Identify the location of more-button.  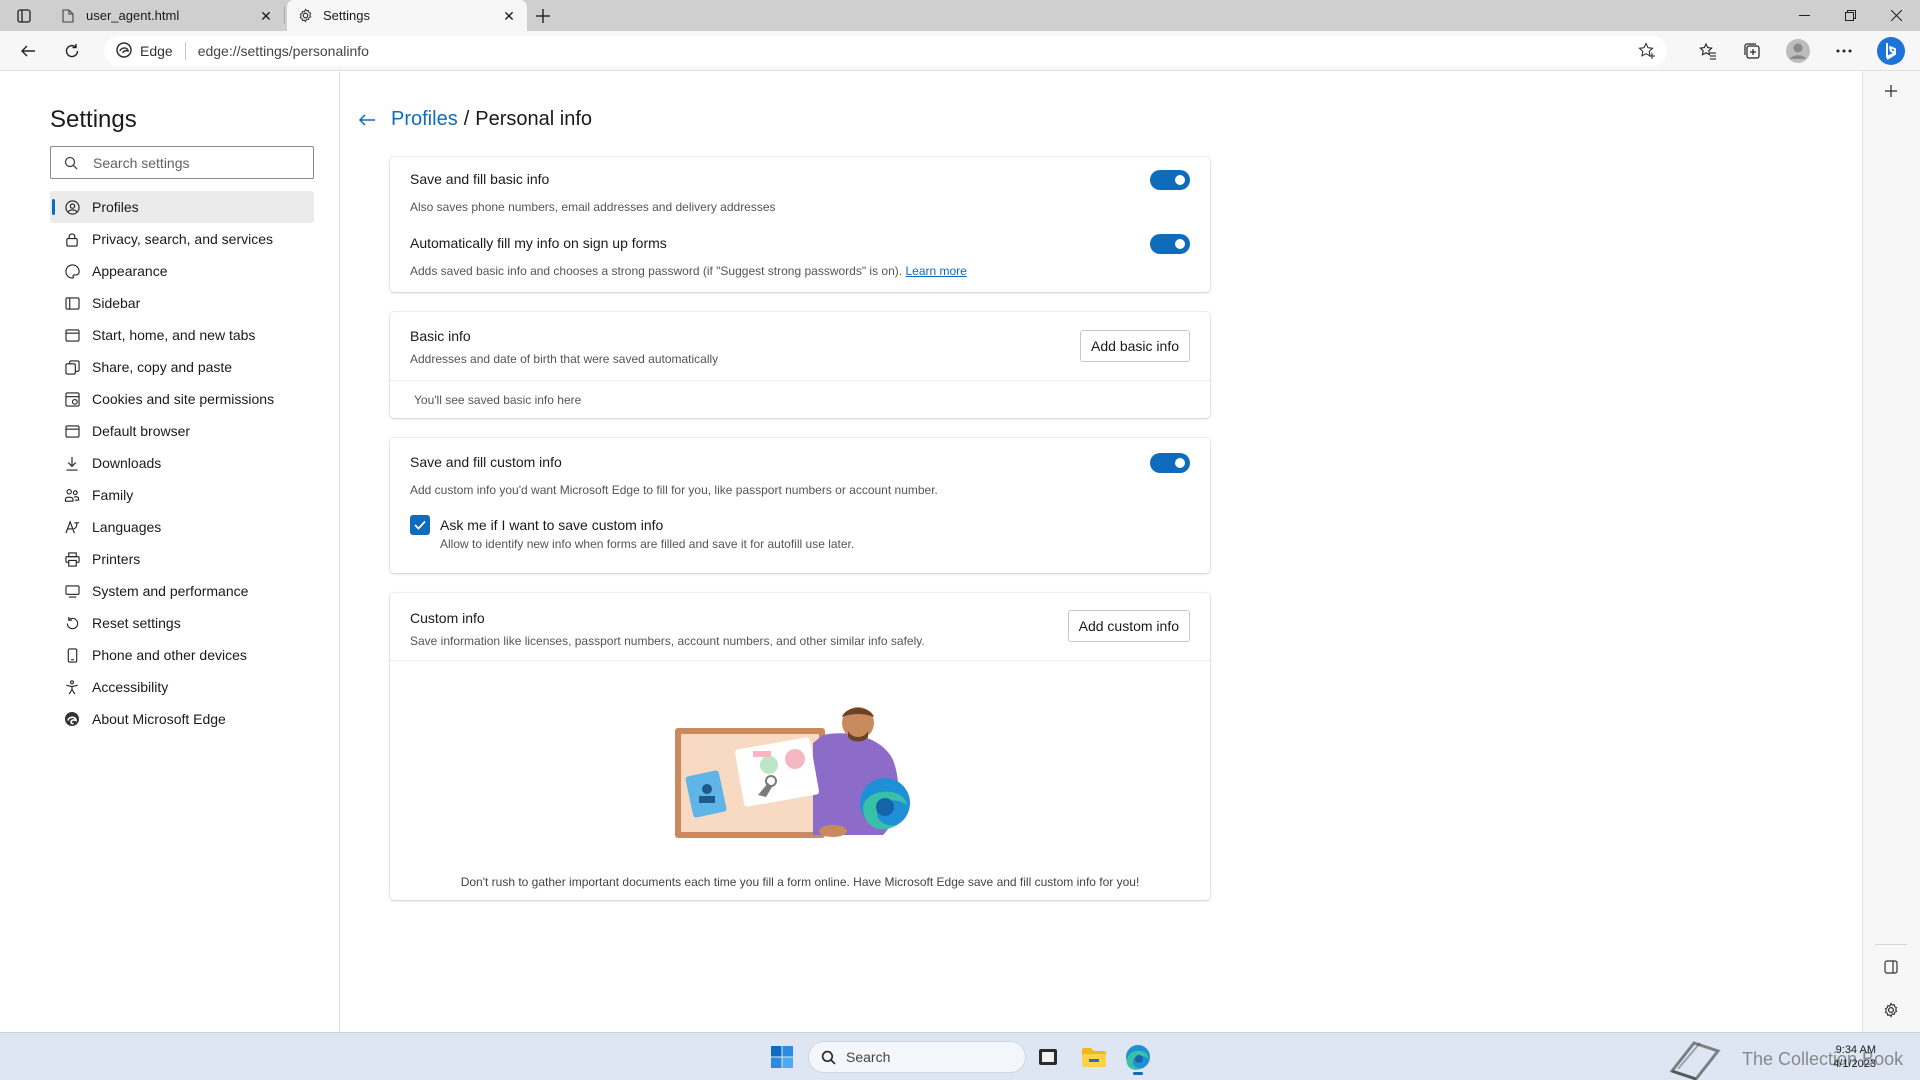
(1844, 51).